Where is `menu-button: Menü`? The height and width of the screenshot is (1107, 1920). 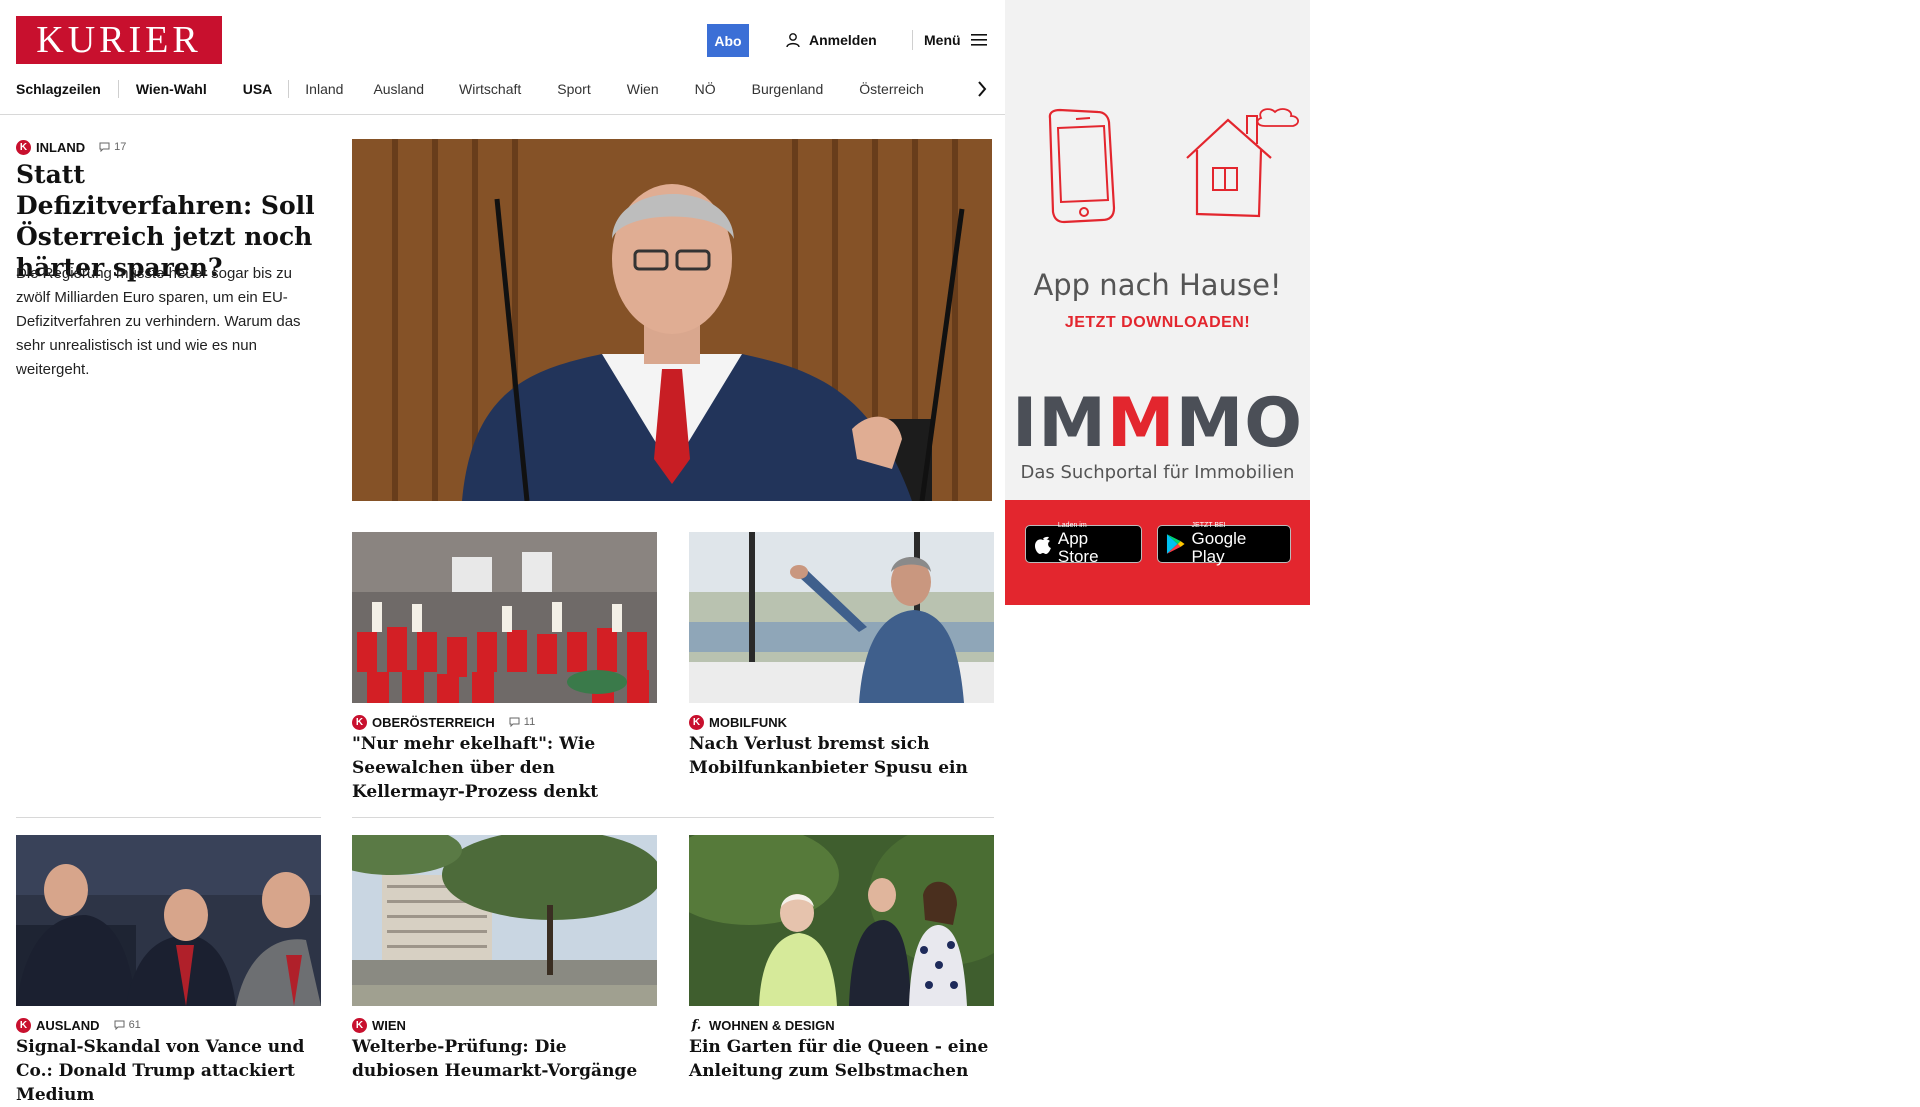 menu-button: Menü is located at coordinates (955, 40).